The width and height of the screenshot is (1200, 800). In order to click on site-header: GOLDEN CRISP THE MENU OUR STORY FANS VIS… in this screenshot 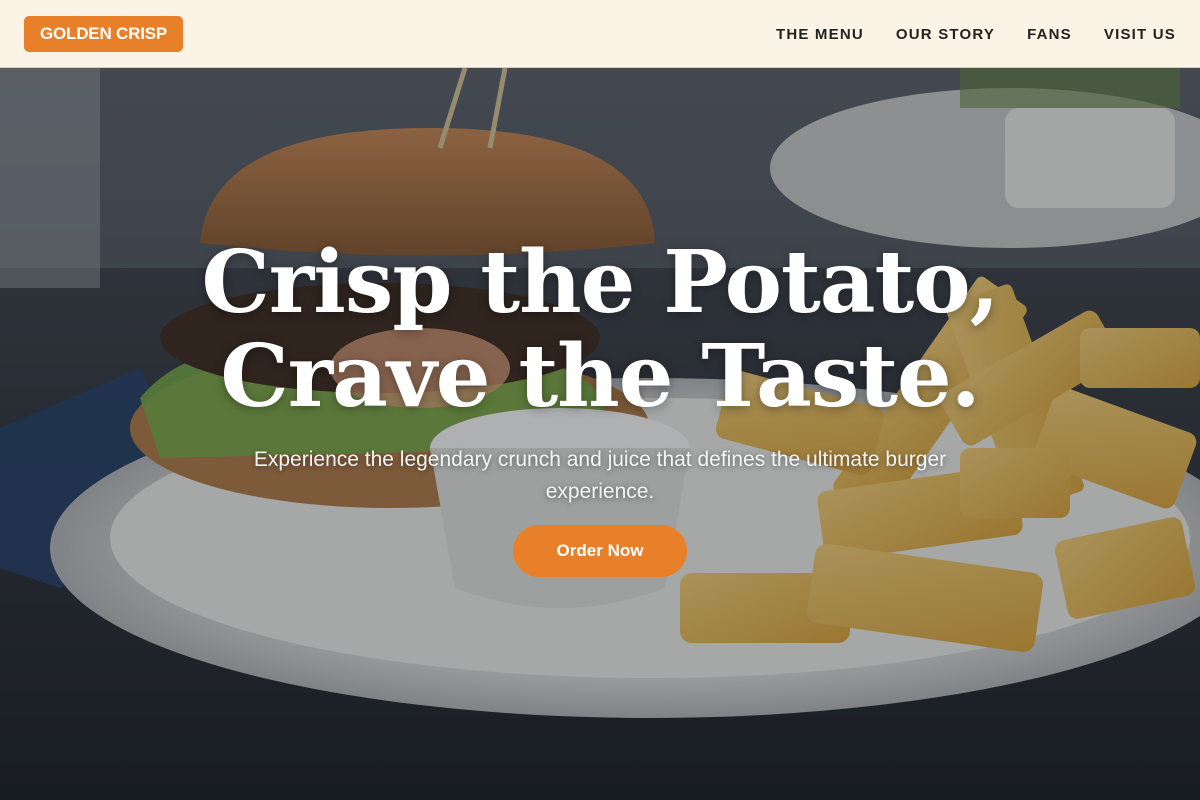, I will do `click(600, 34)`.